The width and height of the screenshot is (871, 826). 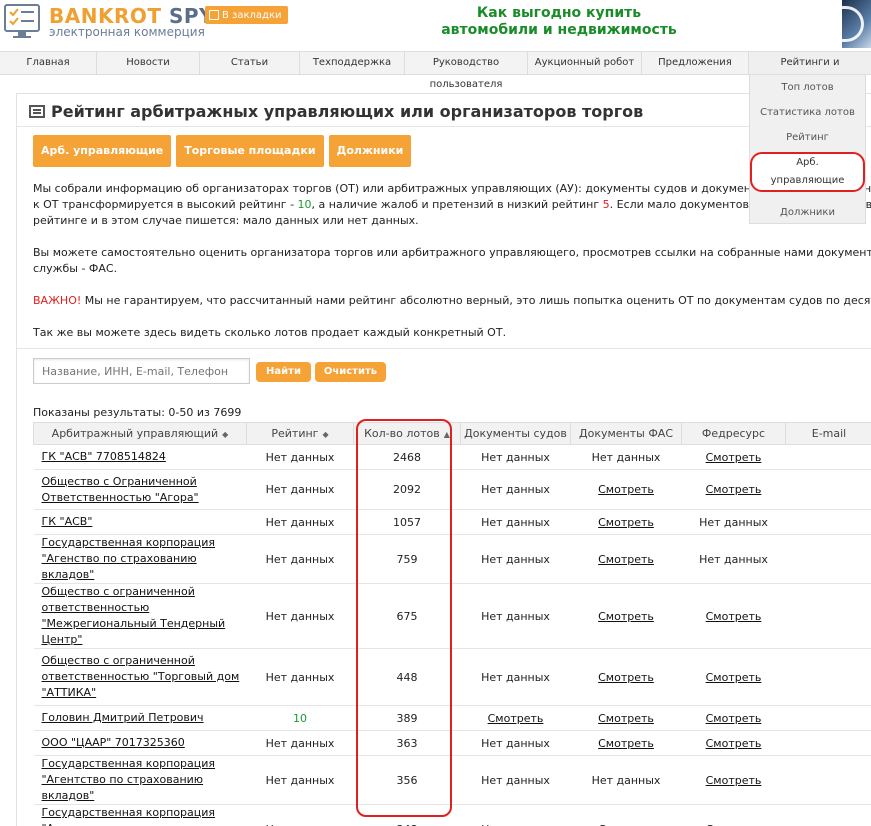 What do you see at coordinates (407, 433) in the screenshot?
I see `col-header-lots: Кол-во лотов ▲` at bounding box center [407, 433].